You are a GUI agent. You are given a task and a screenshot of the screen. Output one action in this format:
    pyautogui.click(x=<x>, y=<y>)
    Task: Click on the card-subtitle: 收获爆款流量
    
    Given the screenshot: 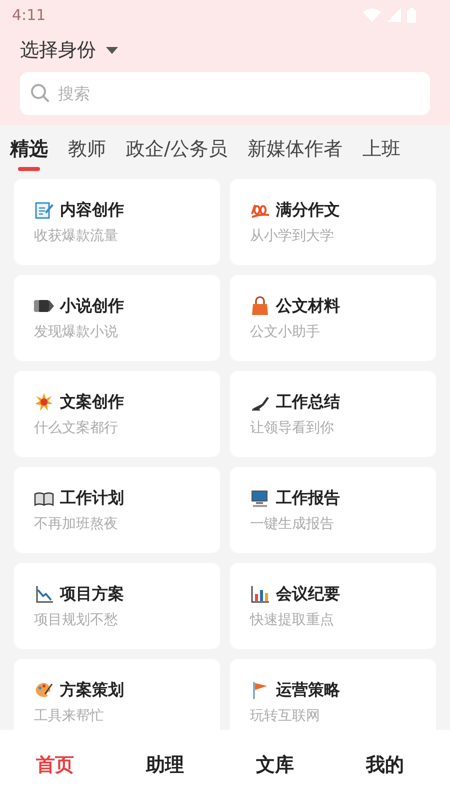 What is the action you would take?
    pyautogui.click(x=76, y=235)
    